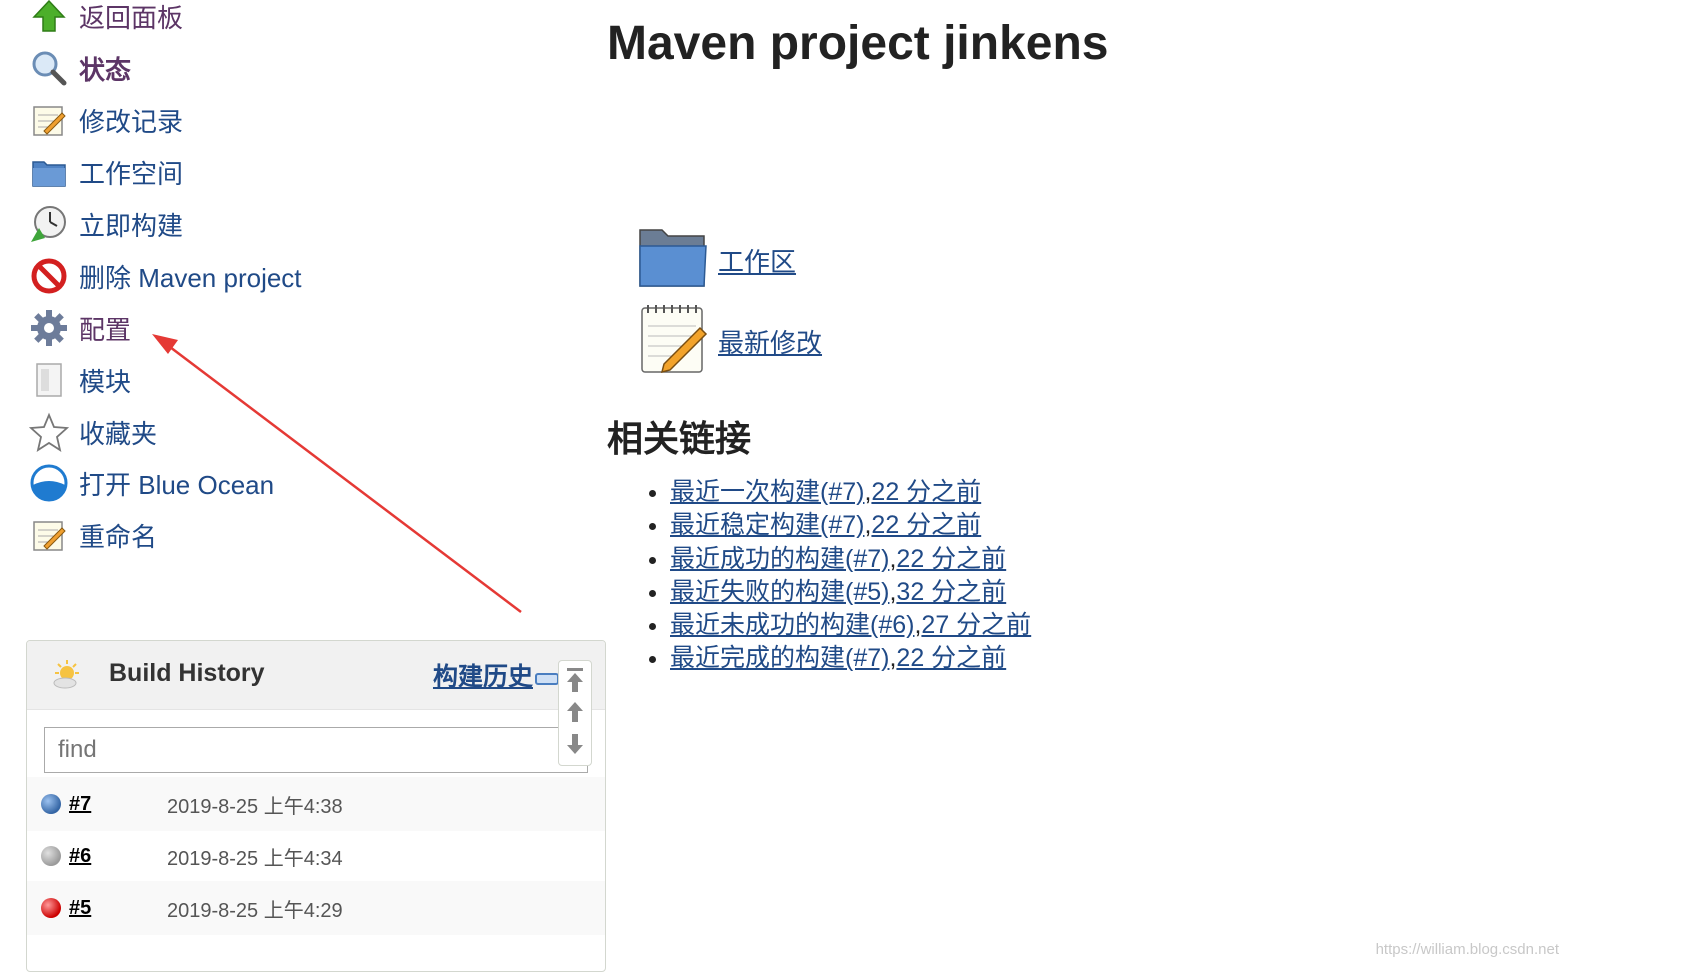 The width and height of the screenshot is (1697, 972). I want to click on build-date: 2019-8-25 上午4:34, so click(255, 858).